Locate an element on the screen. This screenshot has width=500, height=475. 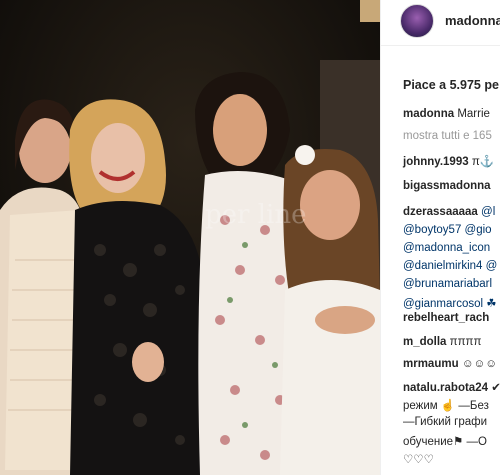
comment-text: ππππ is located at coordinates (465, 342).